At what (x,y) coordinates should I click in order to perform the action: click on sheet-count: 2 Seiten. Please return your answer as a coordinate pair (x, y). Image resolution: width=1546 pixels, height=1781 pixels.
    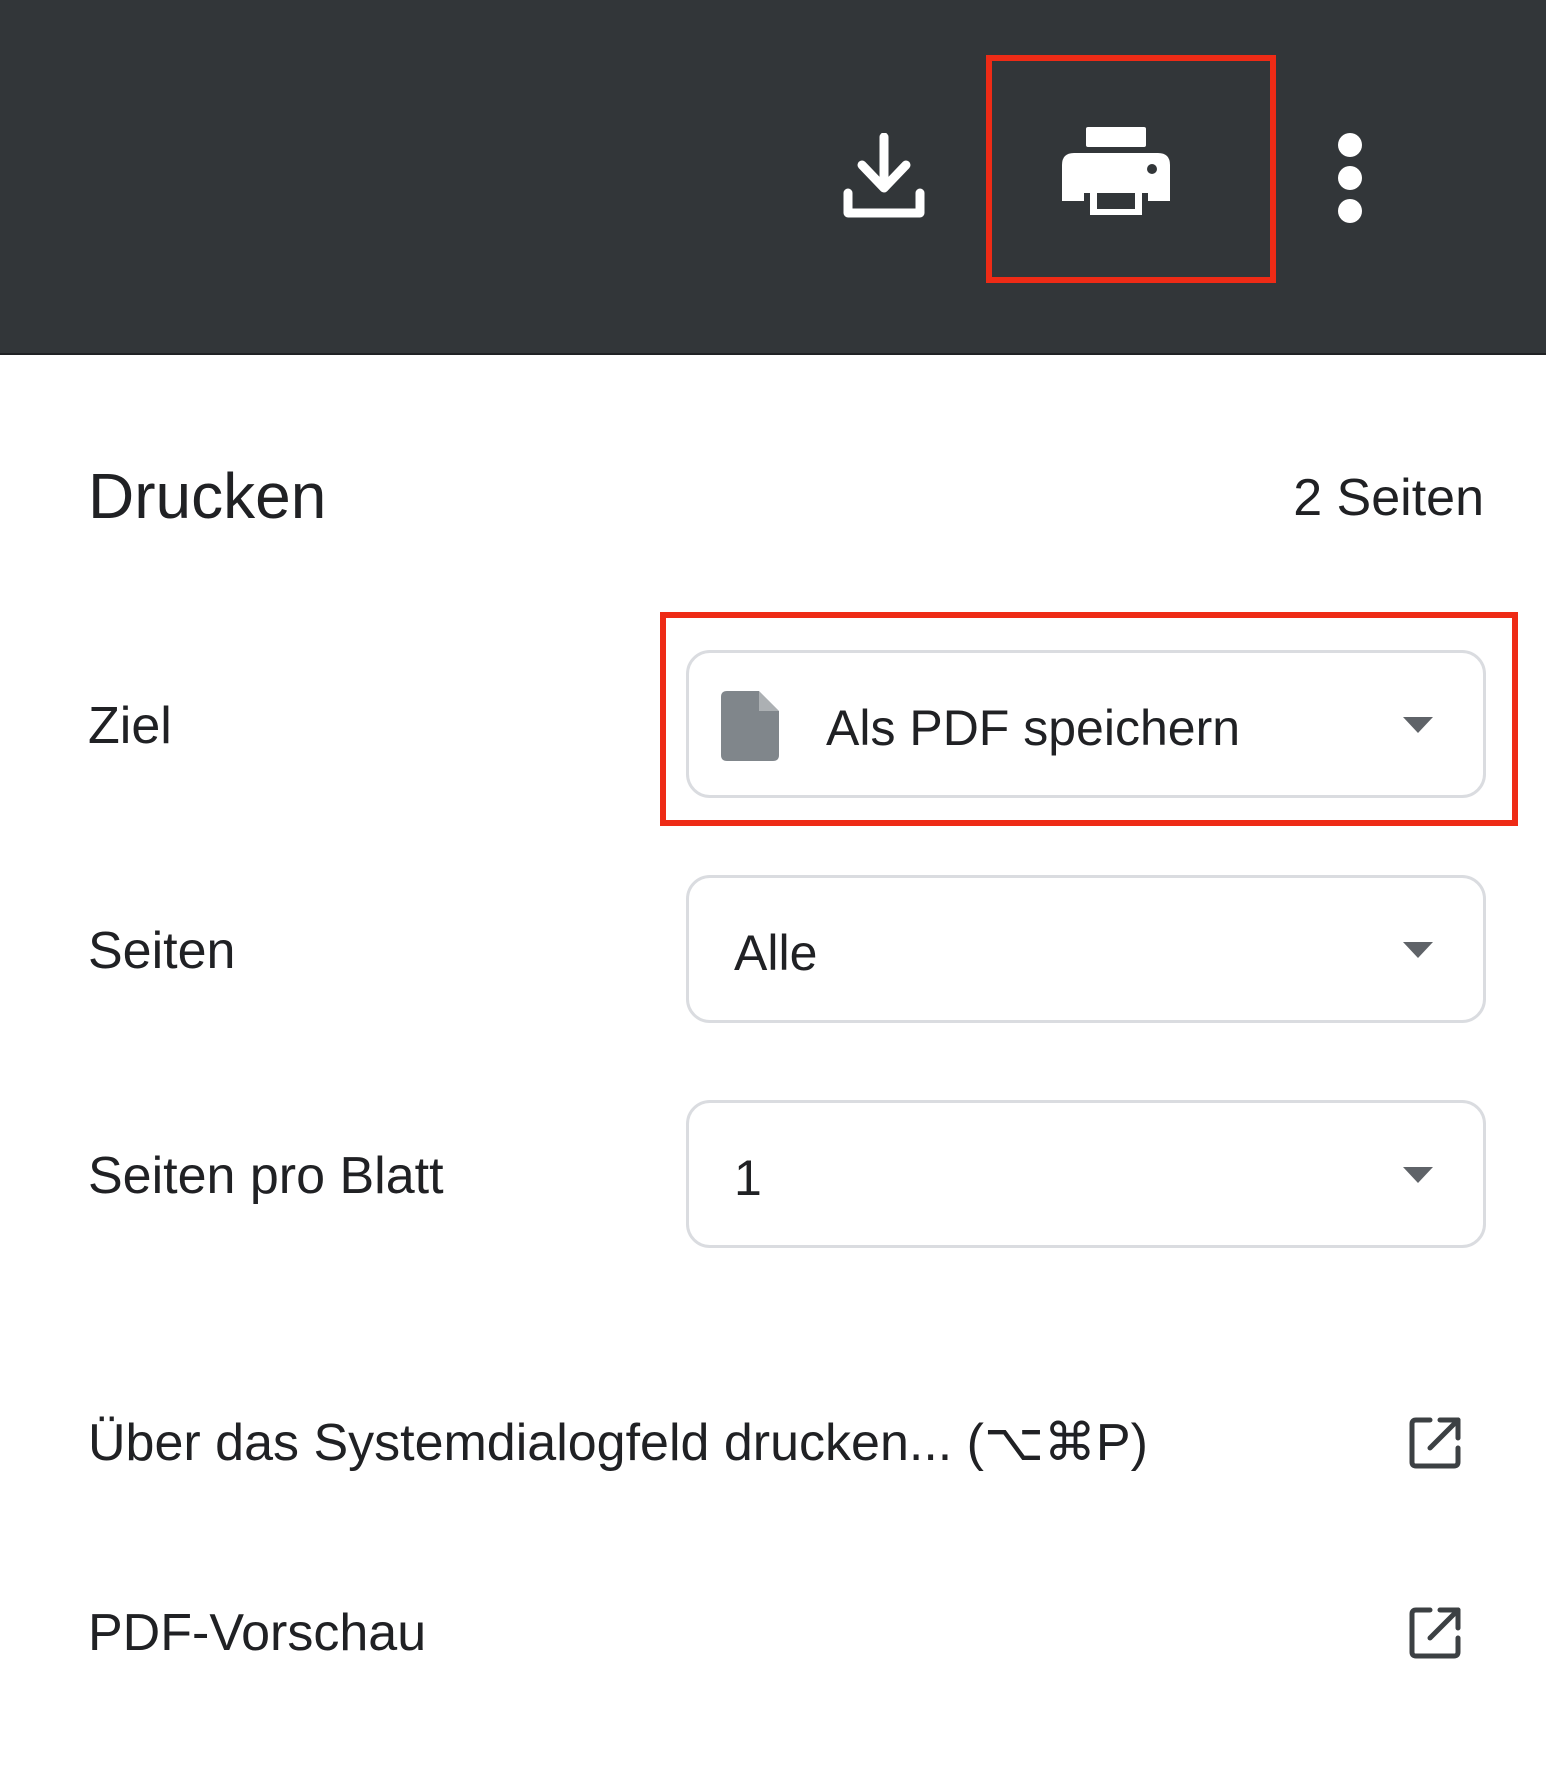
    Looking at the image, I should click on (1388, 498).